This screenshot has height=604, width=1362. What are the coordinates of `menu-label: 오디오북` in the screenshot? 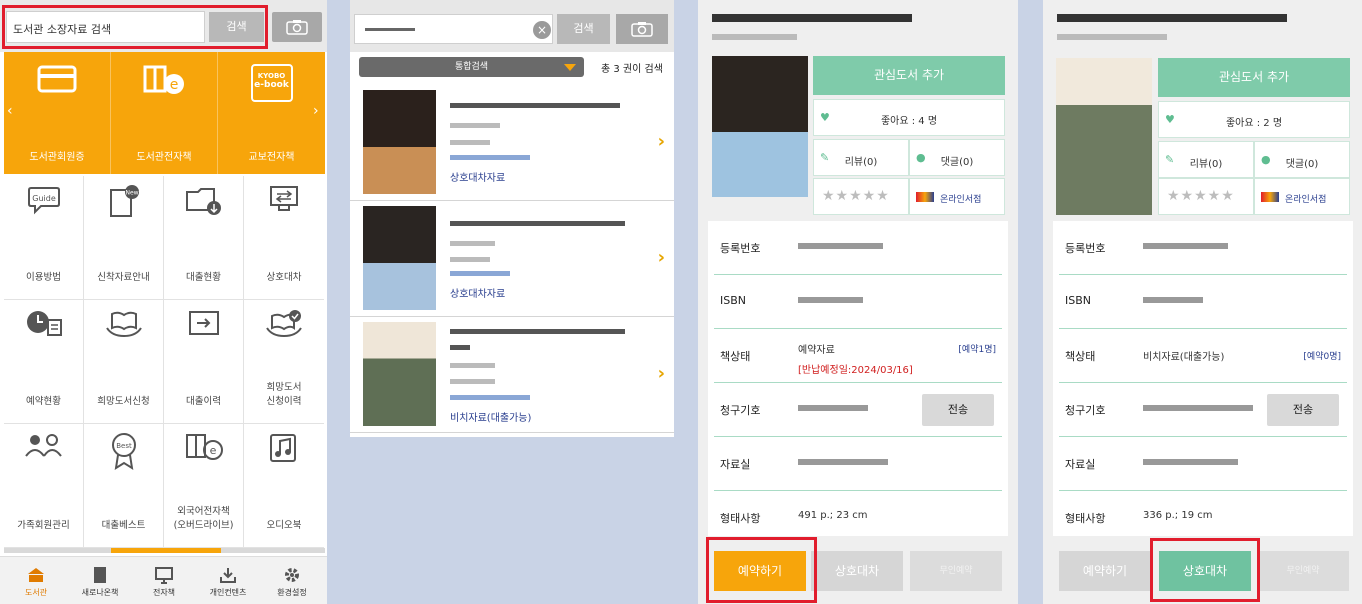 It's located at (284, 525).